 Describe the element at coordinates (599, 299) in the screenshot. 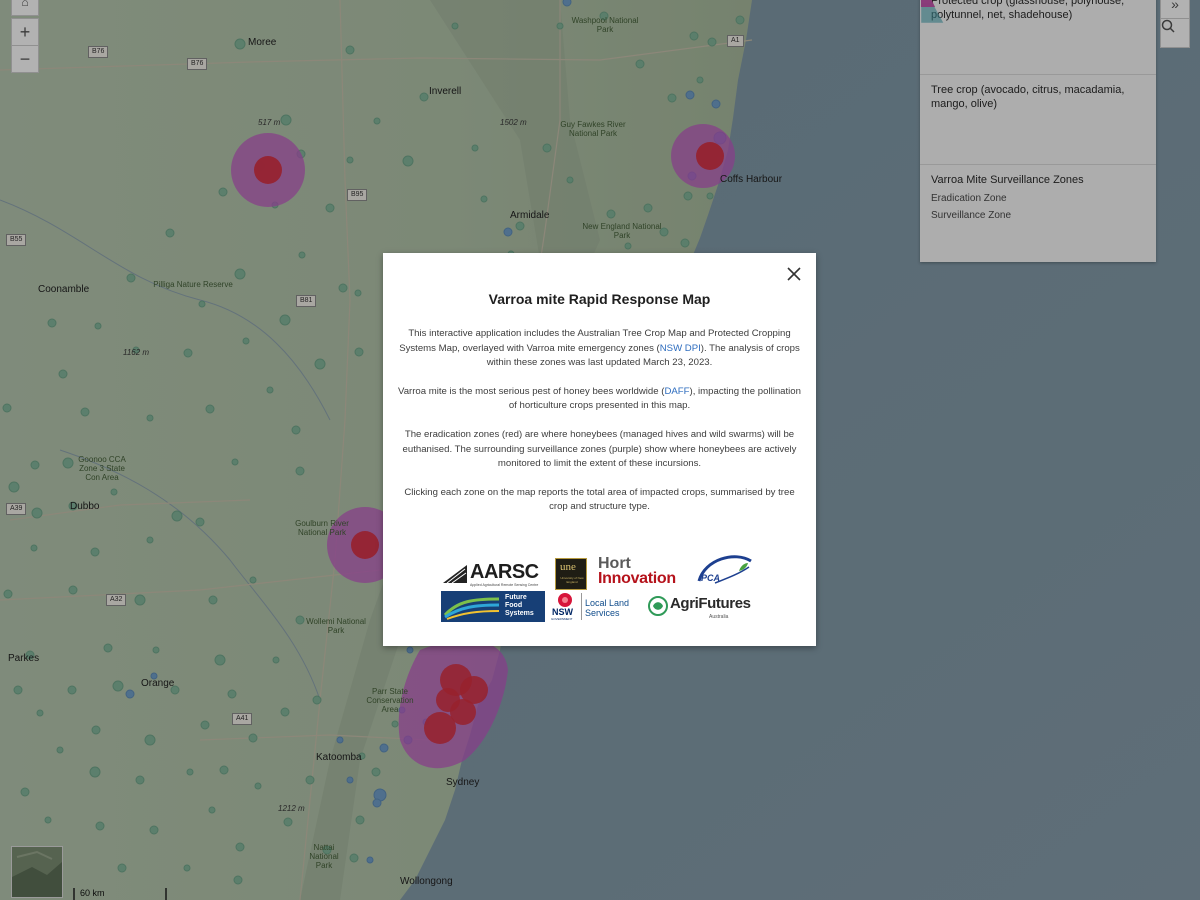

I see `dialog-title: Varroa mite Rapid Response Map` at that location.